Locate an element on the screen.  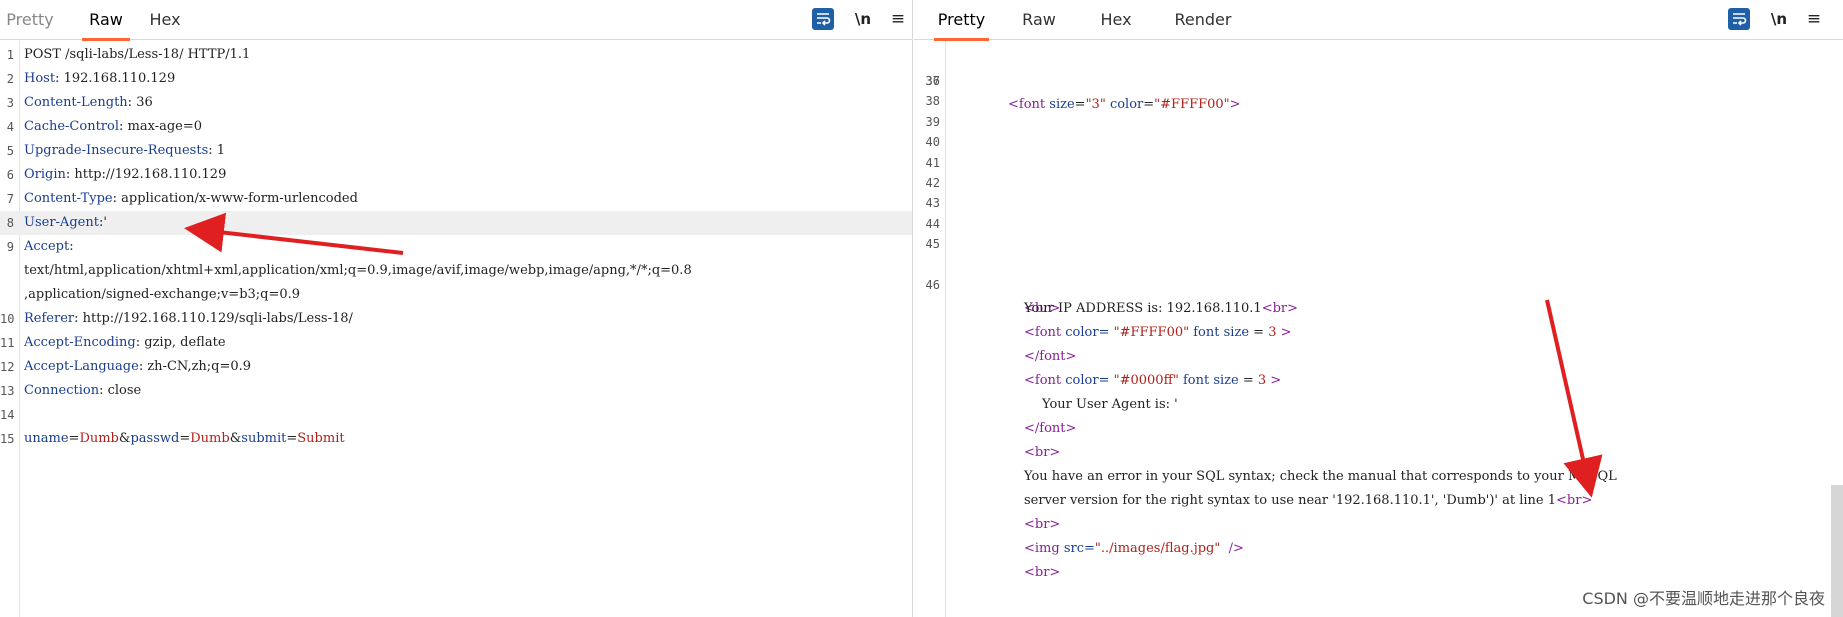
code-line: <br> is located at coordinates (1378, 558).